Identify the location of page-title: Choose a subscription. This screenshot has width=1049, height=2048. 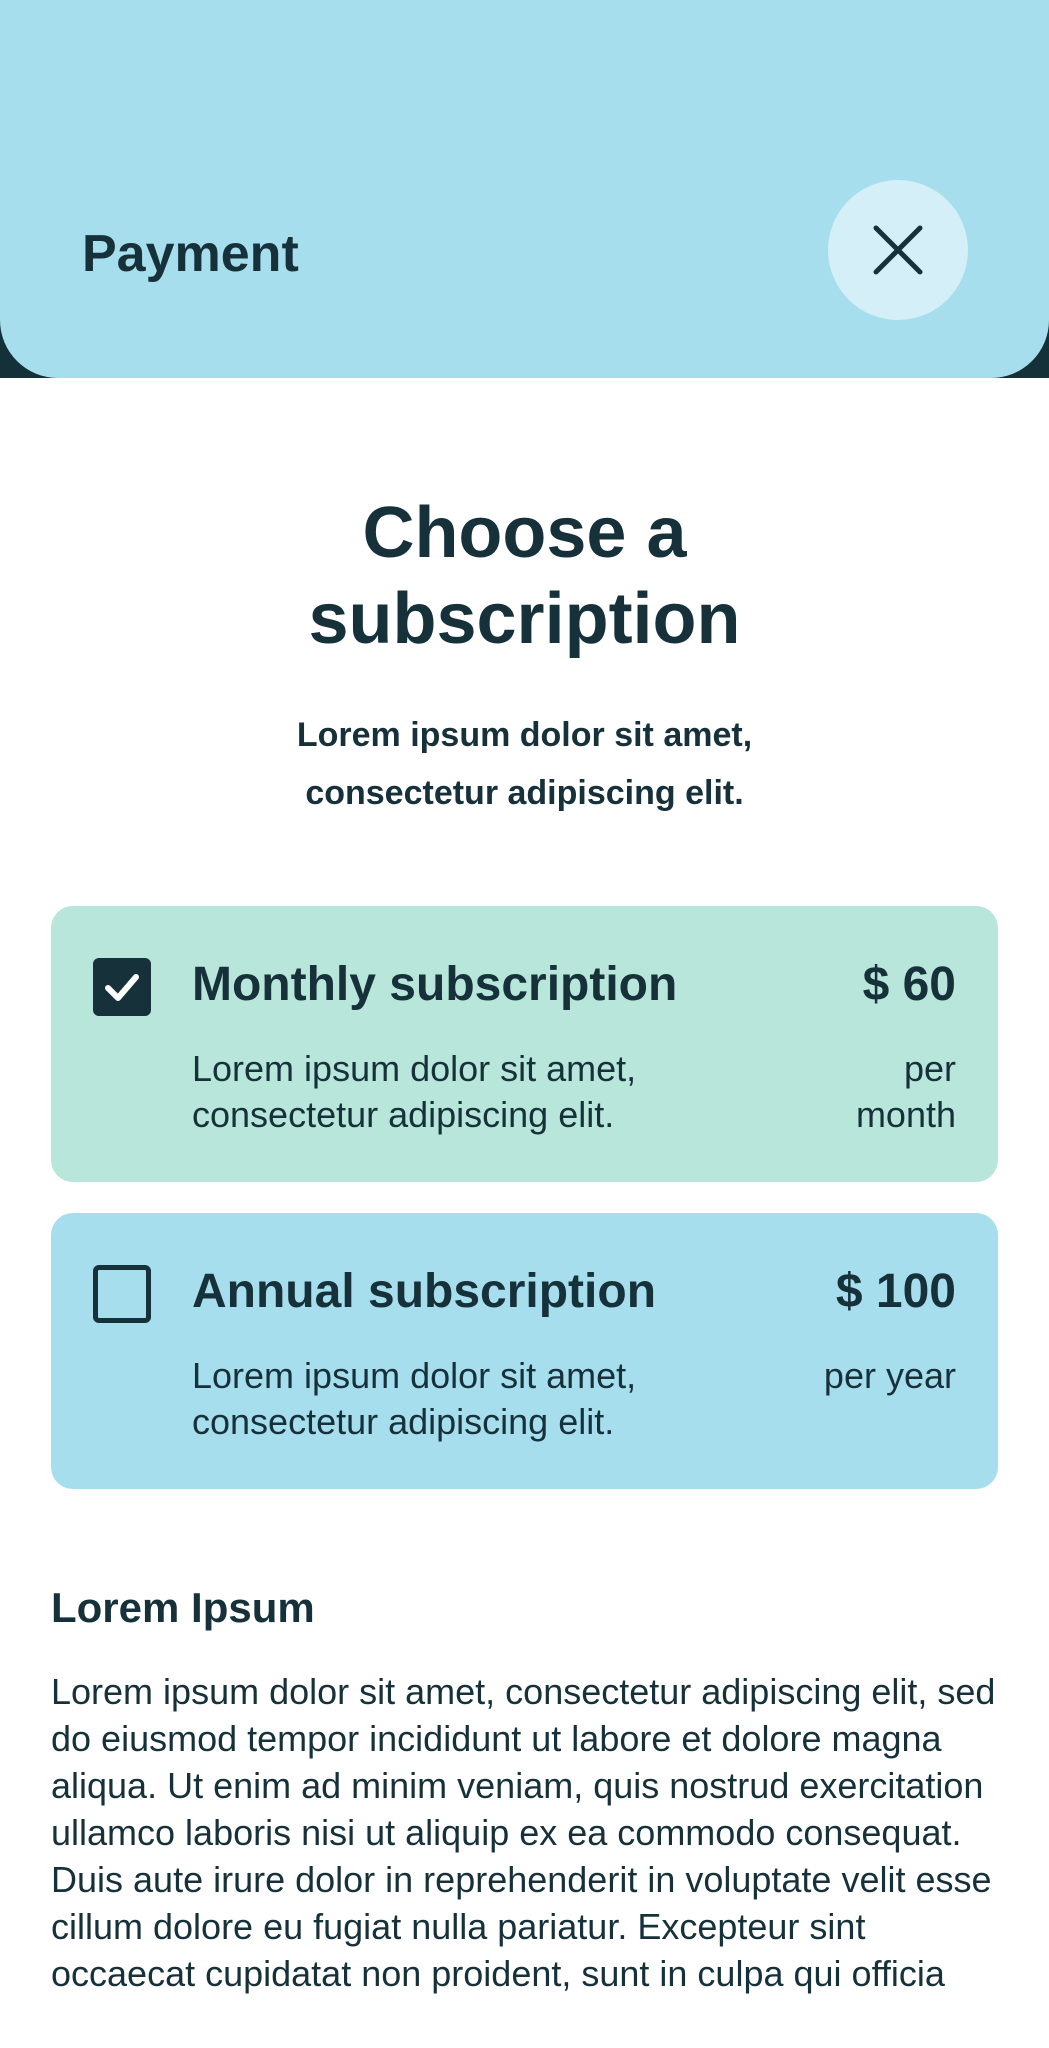
(524, 576).